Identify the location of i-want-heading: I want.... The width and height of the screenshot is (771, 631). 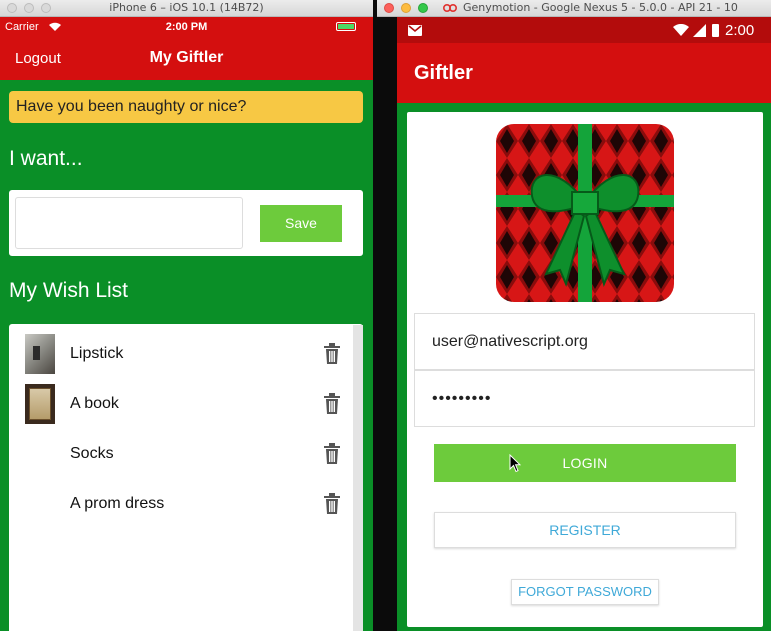
(46, 158).